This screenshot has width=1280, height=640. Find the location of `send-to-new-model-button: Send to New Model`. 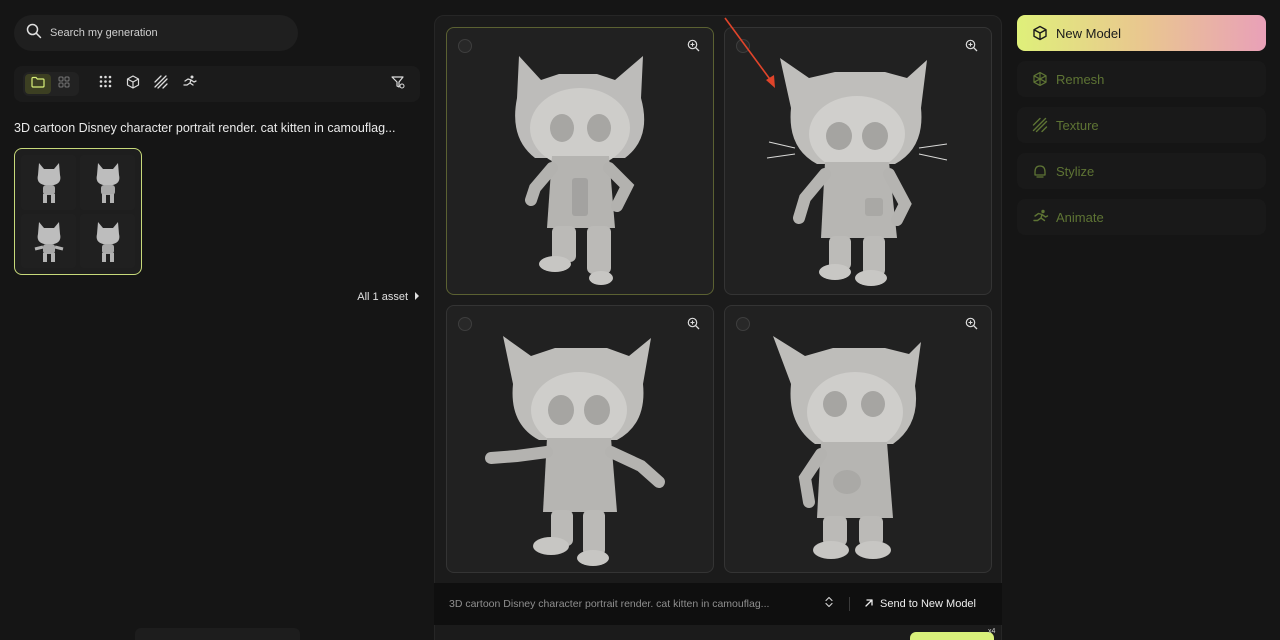

send-to-new-model-button: Send to New Model is located at coordinates (920, 604).